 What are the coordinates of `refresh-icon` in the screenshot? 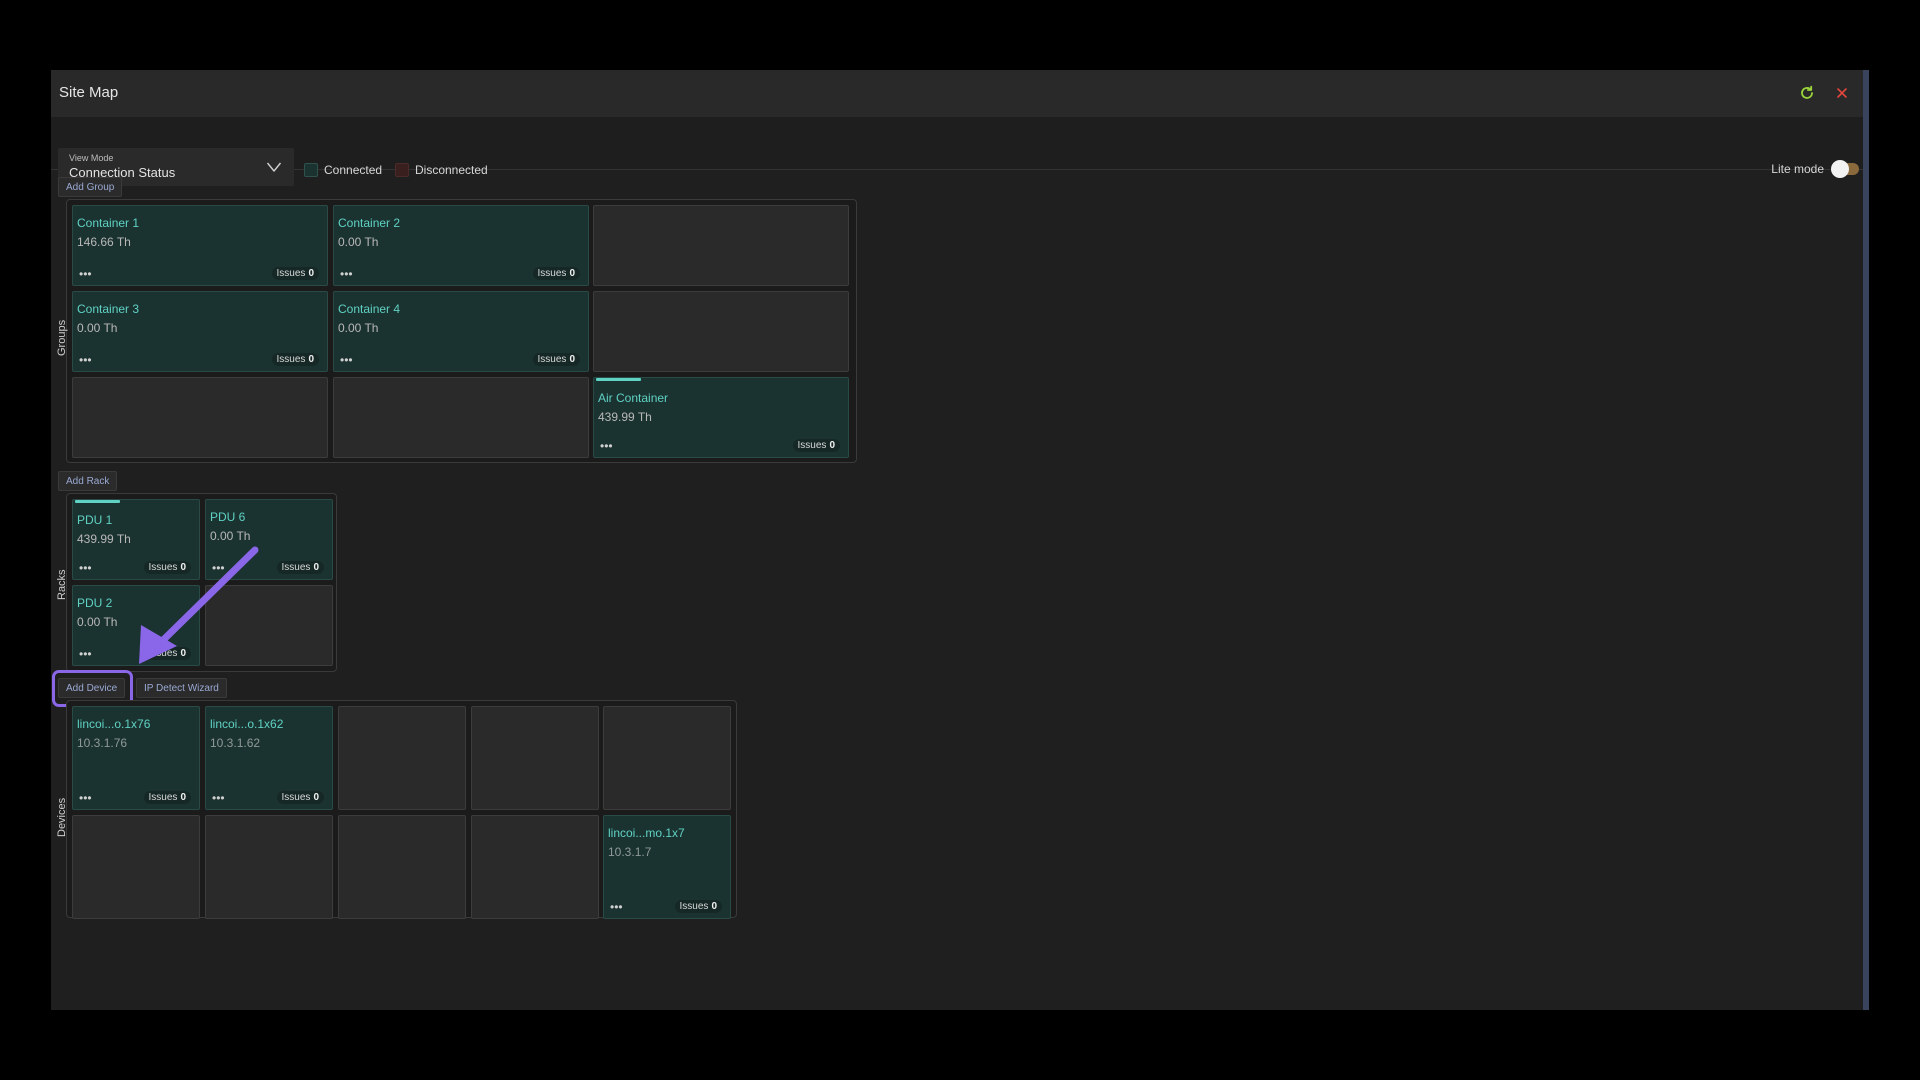 It's located at (1807, 93).